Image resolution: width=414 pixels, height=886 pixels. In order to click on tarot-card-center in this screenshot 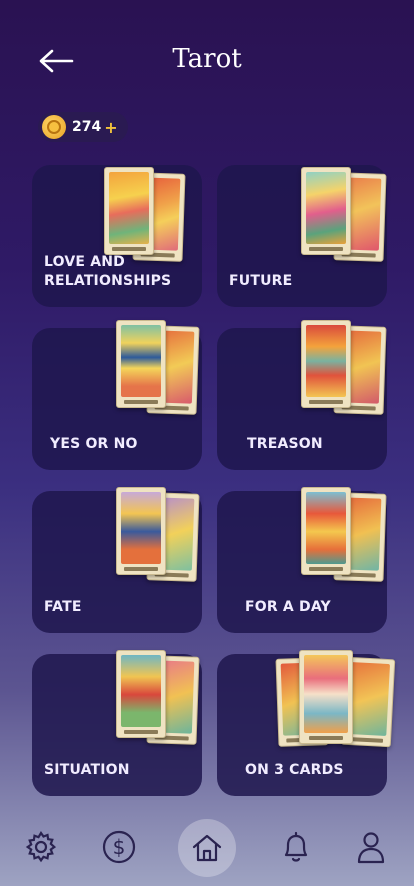, I will do `click(326, 697)`.